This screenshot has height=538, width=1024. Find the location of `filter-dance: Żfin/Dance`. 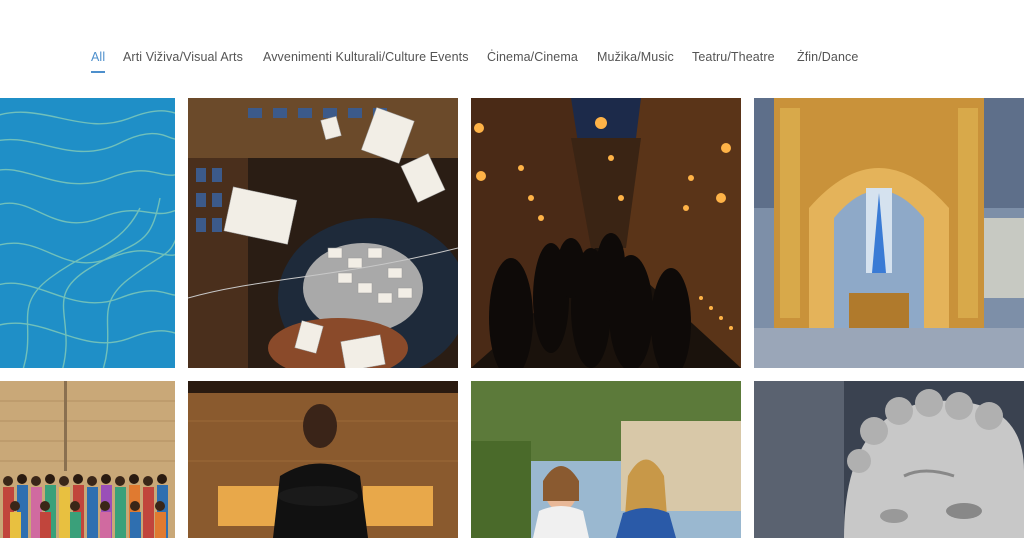

filter-dance: Żfin/Dance is located at coordinates (827, 57).